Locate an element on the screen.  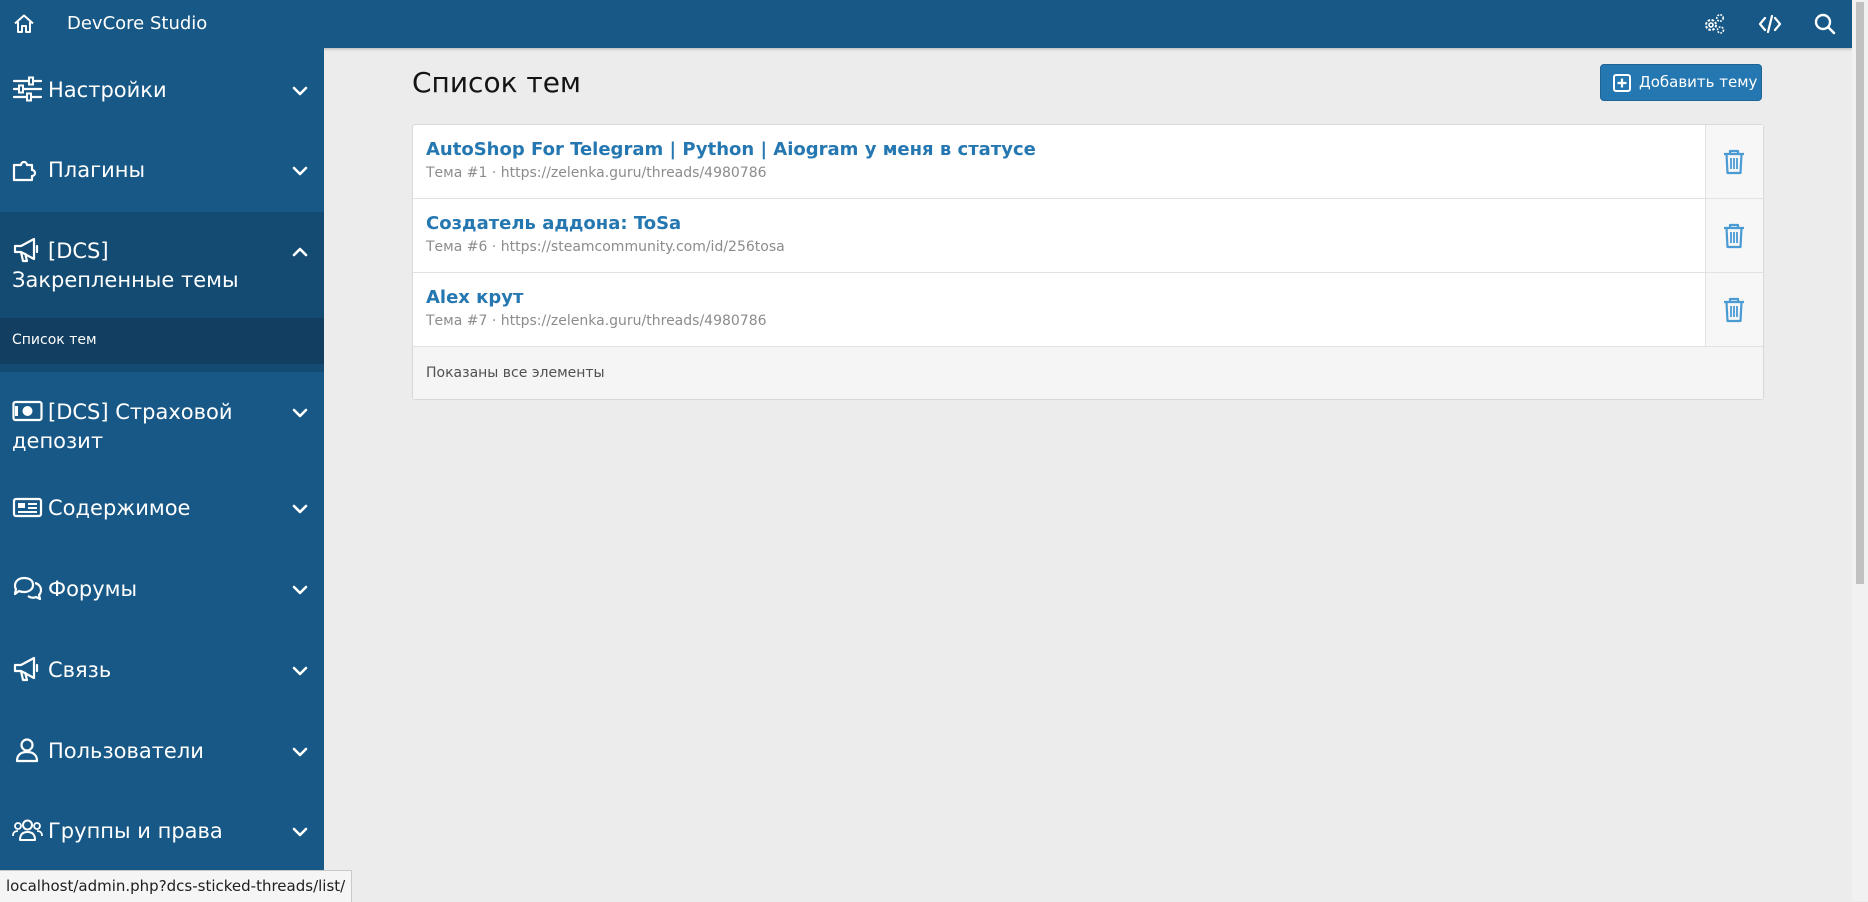
page-scrollbar is located at coordinates (1860, 450).